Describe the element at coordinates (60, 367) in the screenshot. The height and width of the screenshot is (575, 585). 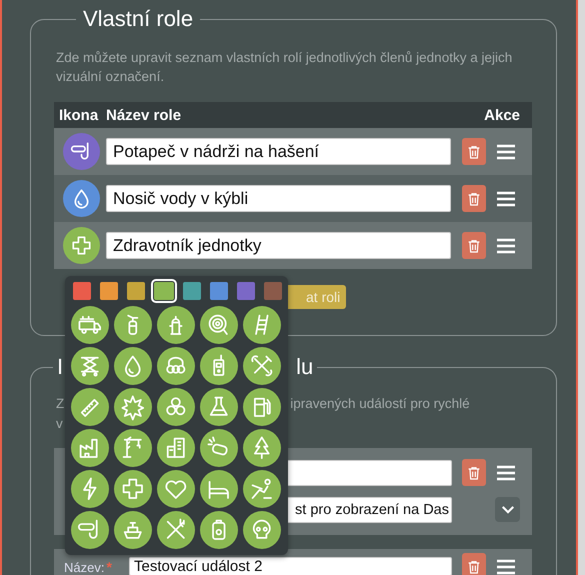
I see `section-title: I` at that location.